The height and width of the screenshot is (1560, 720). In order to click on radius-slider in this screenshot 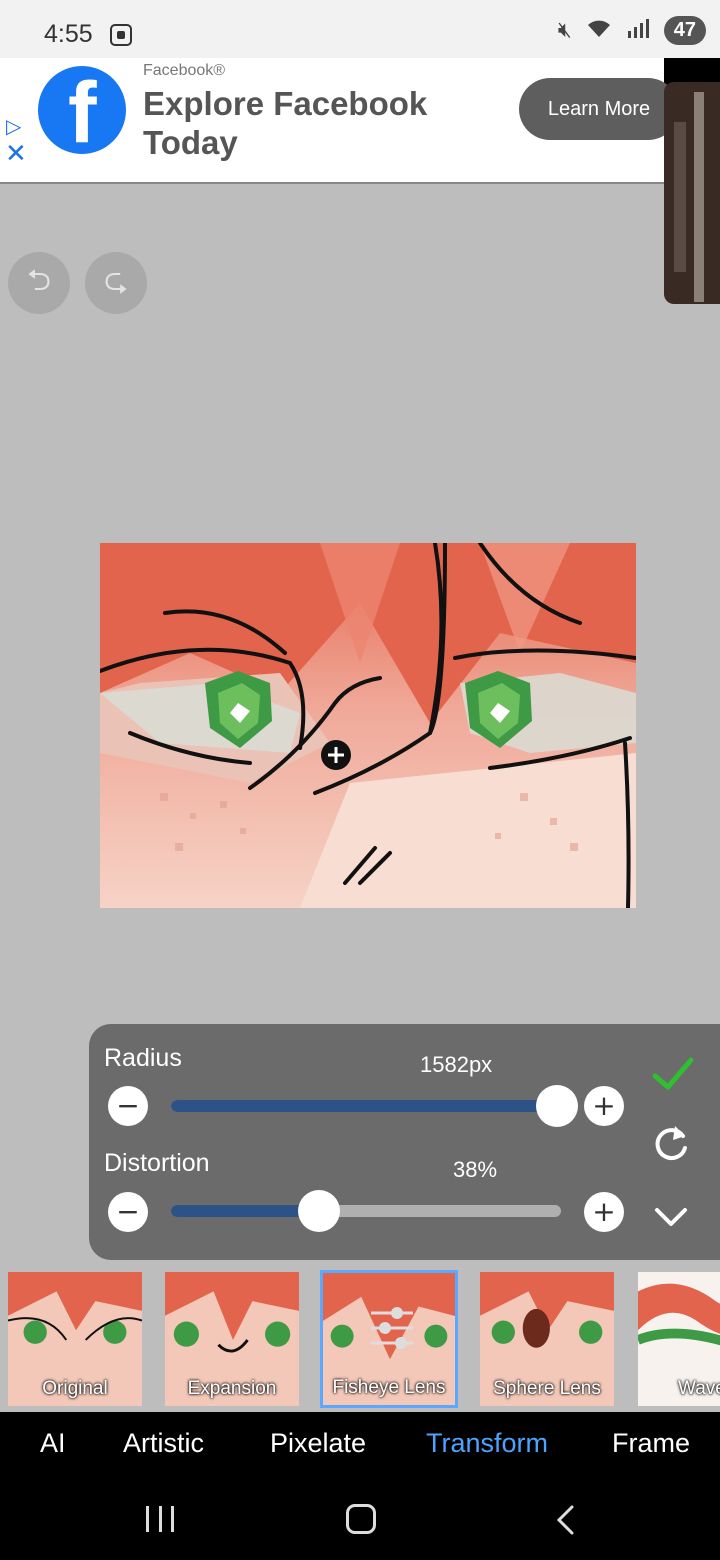, I will do `click(375, 1106)`.